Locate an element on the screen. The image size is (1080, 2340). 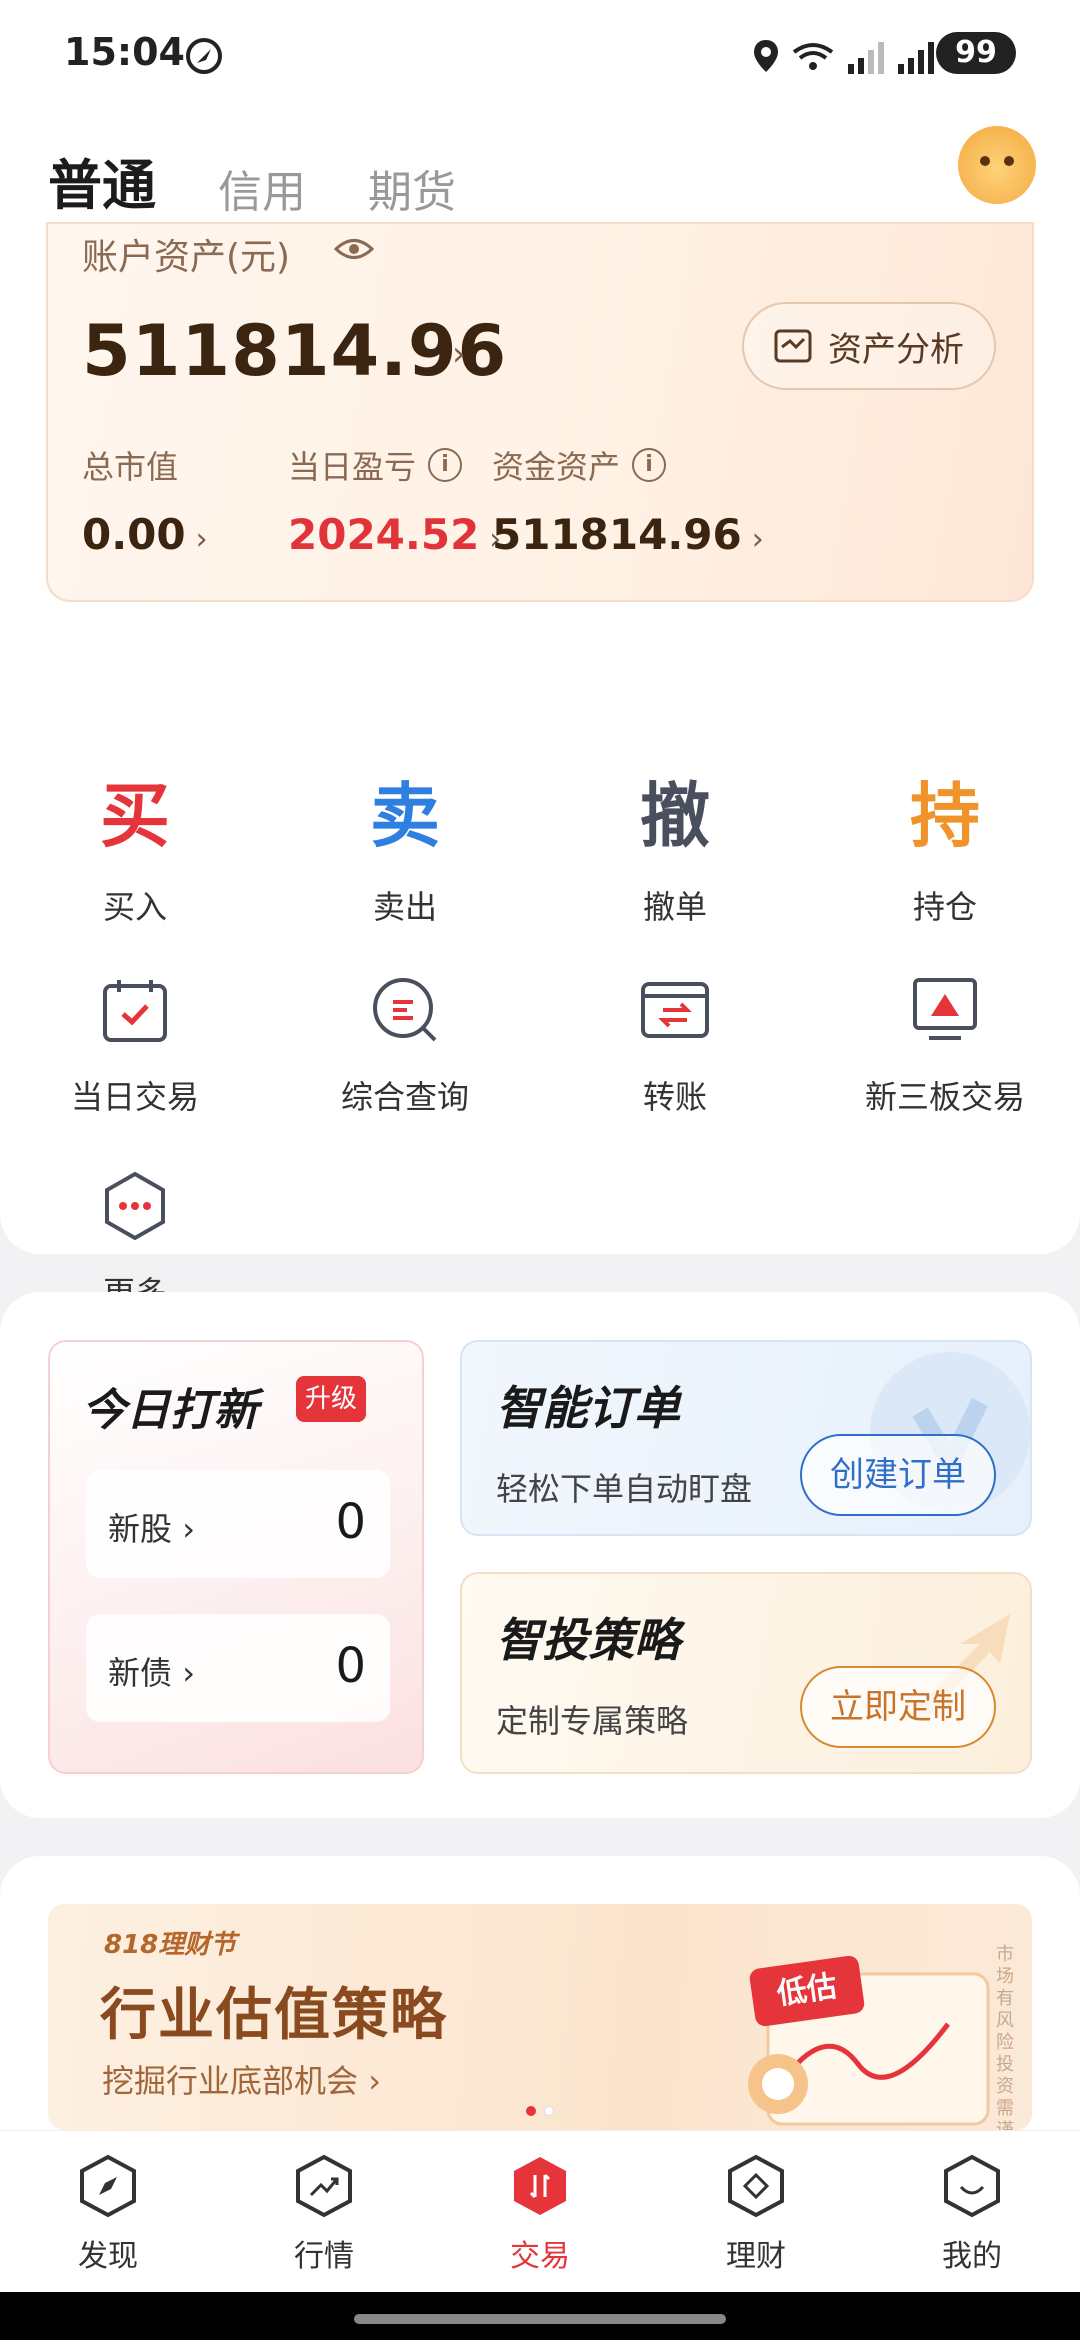
query-button: 综合查询 is located at coordinates (405, 1046).